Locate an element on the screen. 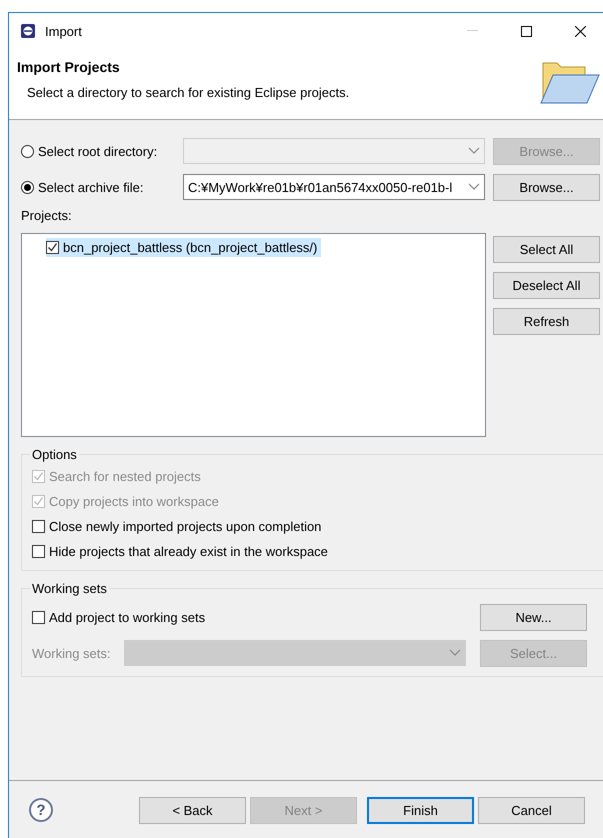 The image size is (603, 838). wizard-button: < Back is located at coordinates (192, 810).